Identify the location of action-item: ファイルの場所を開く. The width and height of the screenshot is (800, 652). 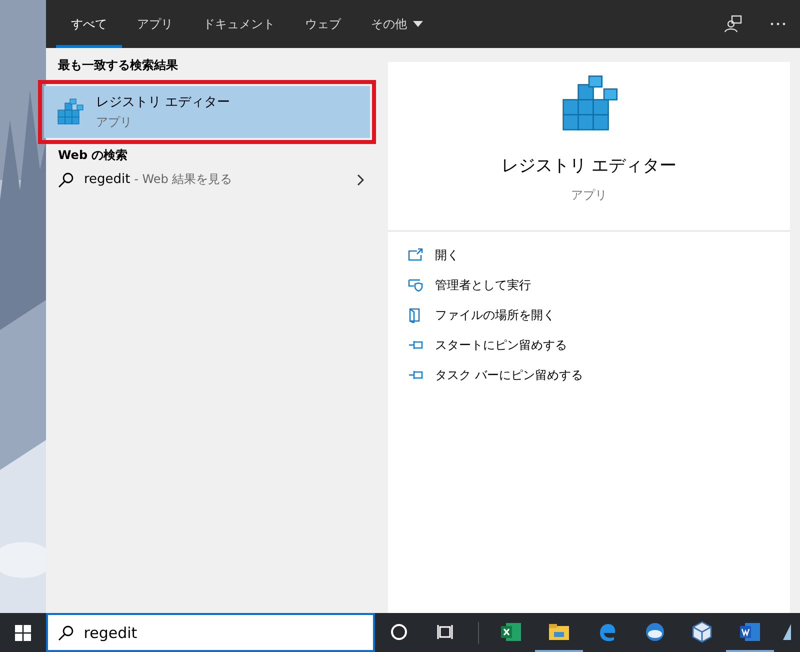
(589, 315).